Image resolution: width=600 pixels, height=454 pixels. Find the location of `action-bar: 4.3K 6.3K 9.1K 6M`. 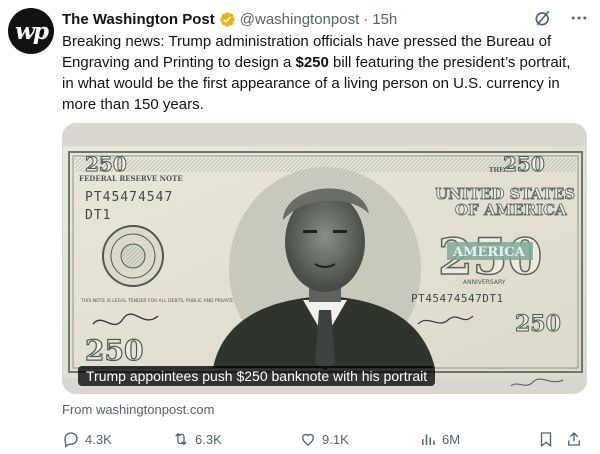

action-bar: 4.3K 6.3K 9.1K 6M is located at coordinates (324, 439).